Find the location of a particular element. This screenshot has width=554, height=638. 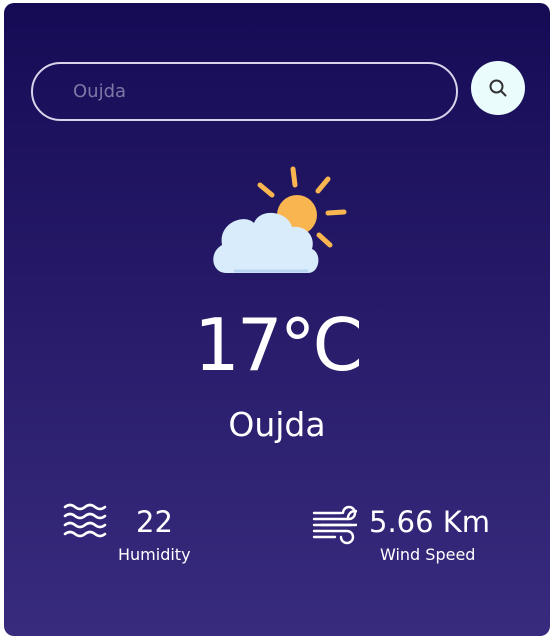

wind-icon is located at coordinates (334, 525).